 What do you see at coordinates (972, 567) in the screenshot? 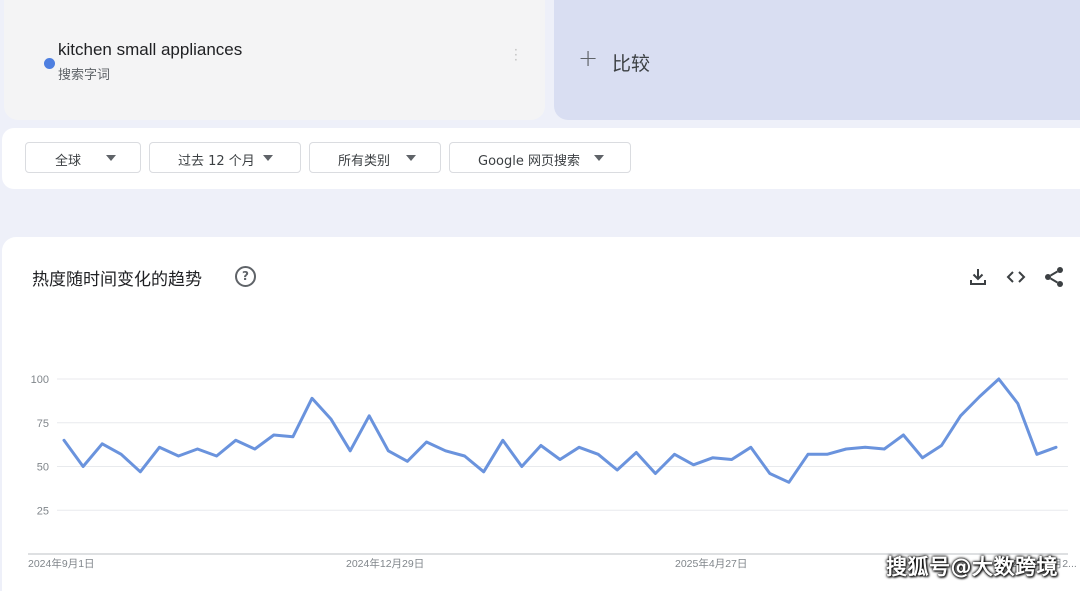
I see `watermark-text: 搜狐号@大数跨境` at bounding box center [972, 567].